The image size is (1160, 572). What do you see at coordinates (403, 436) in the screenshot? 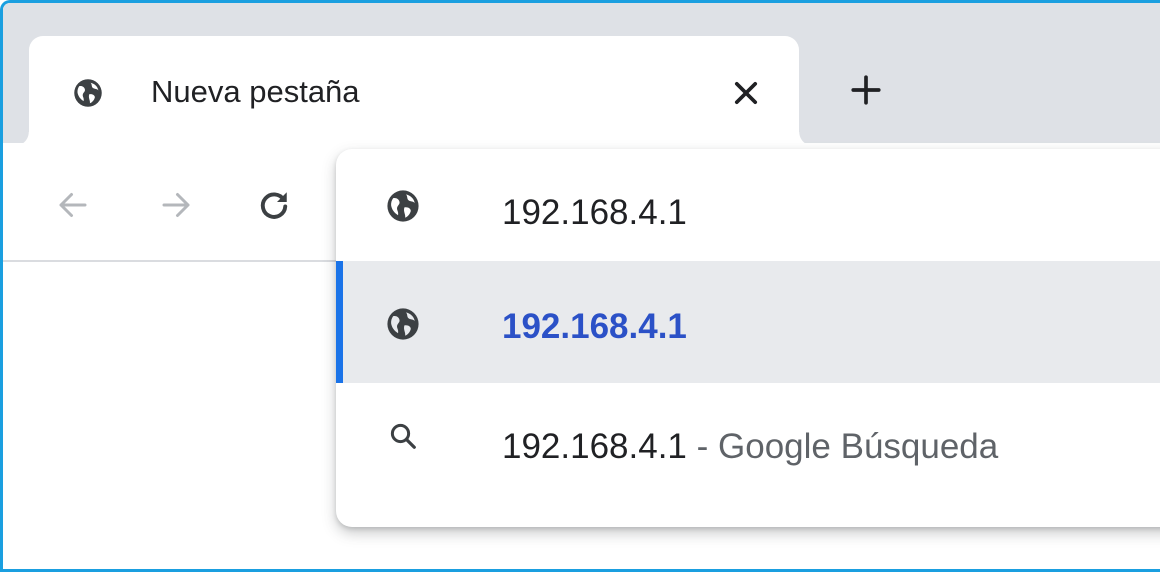
I see `search-icon` at bounding box center [403, 436].